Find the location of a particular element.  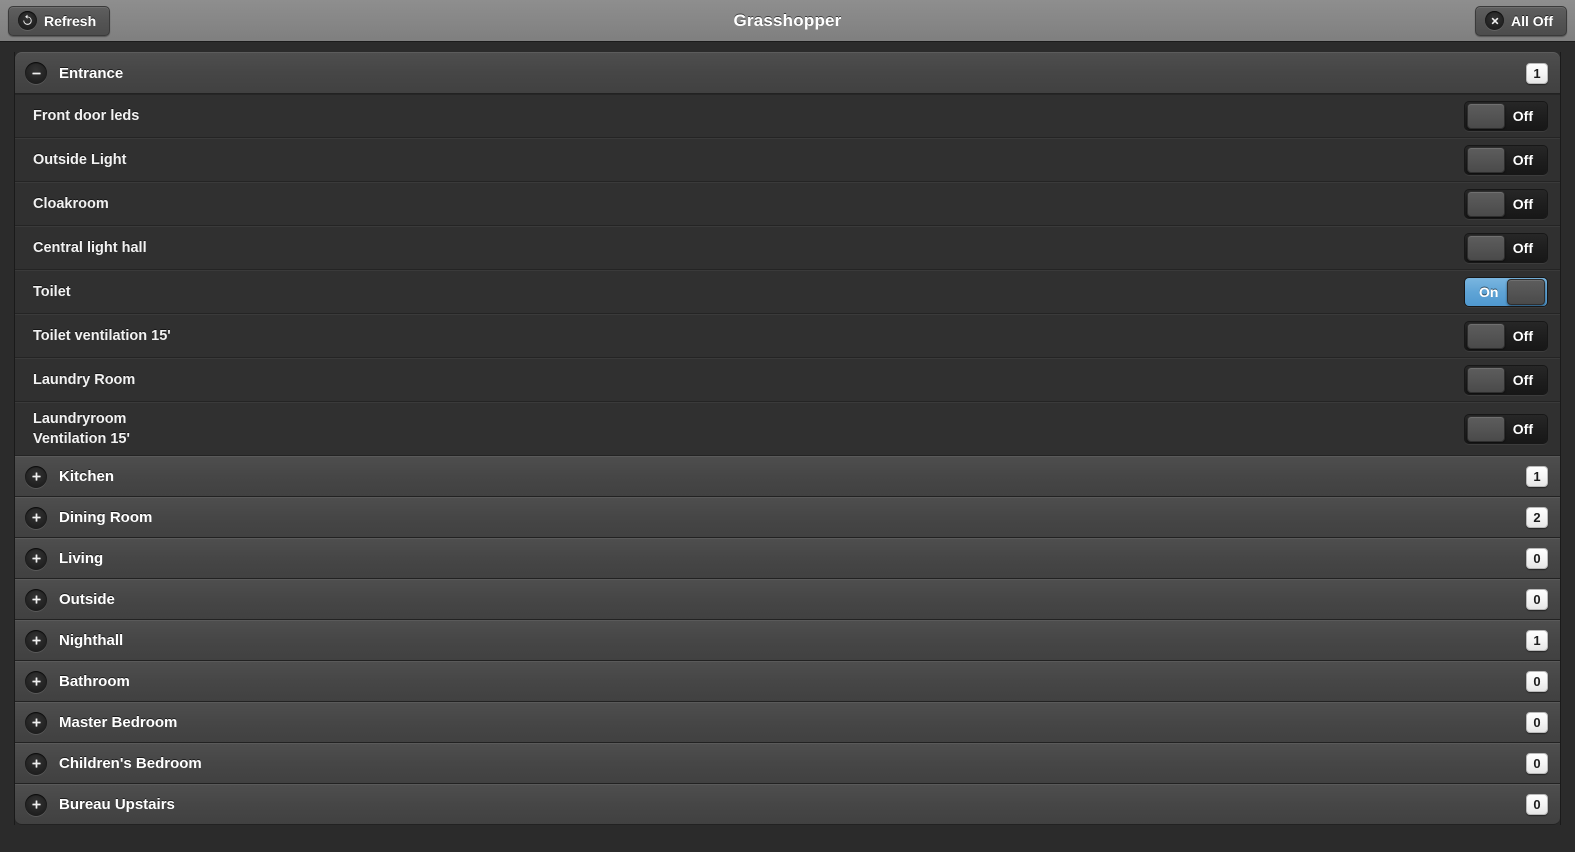

device-row: Laundryroom Ventilation 15' Off is located at coordinates (787, 429).